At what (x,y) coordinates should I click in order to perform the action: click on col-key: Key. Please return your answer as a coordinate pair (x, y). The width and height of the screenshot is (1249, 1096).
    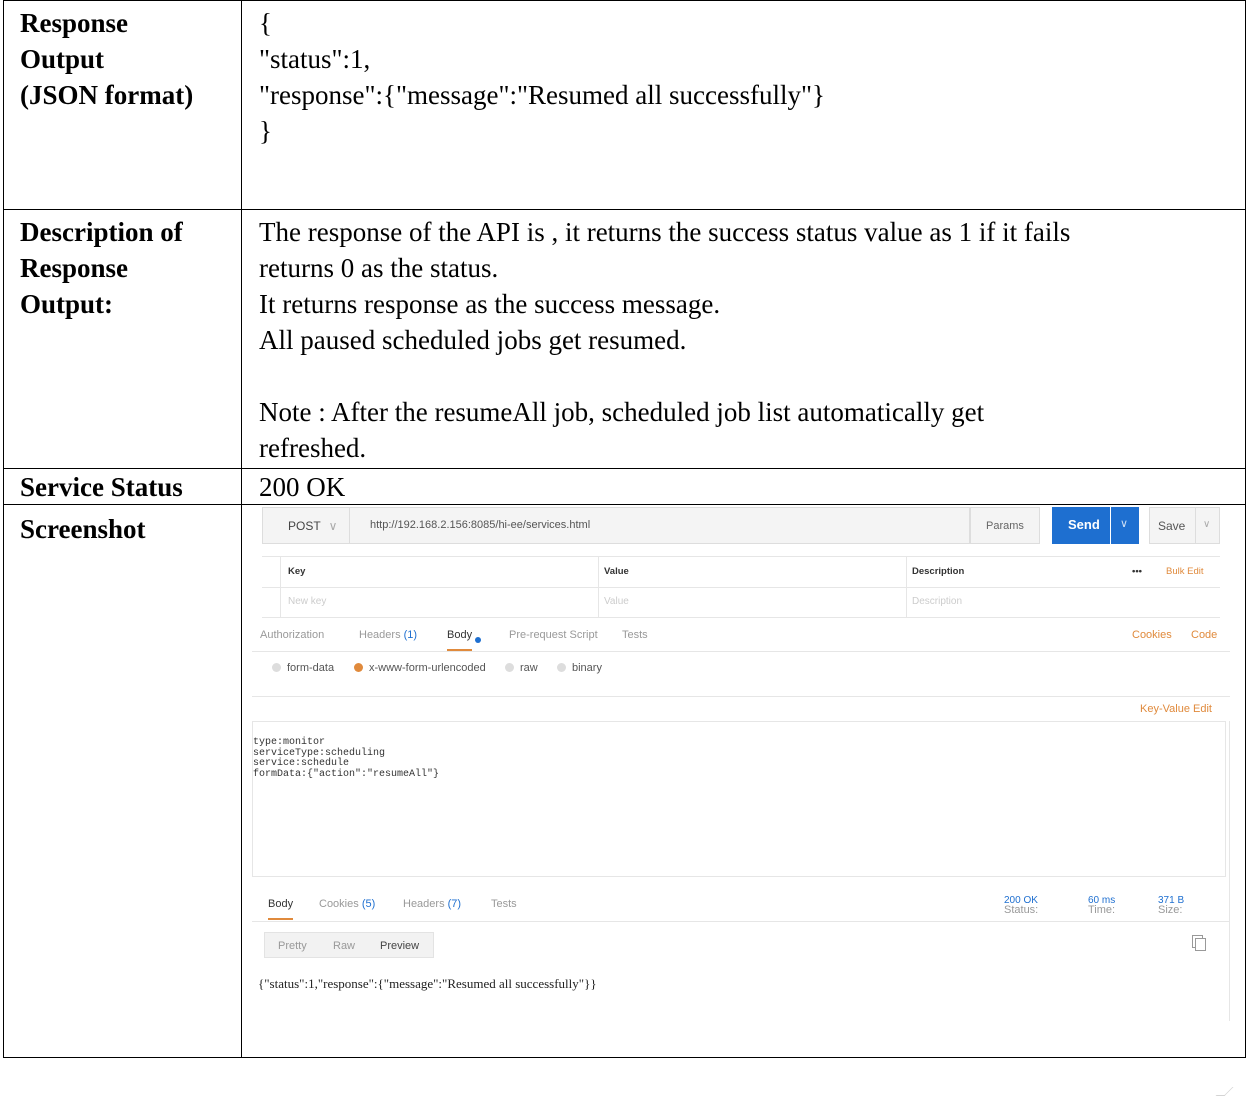
    Looking at the image, I should click on (297, 571).